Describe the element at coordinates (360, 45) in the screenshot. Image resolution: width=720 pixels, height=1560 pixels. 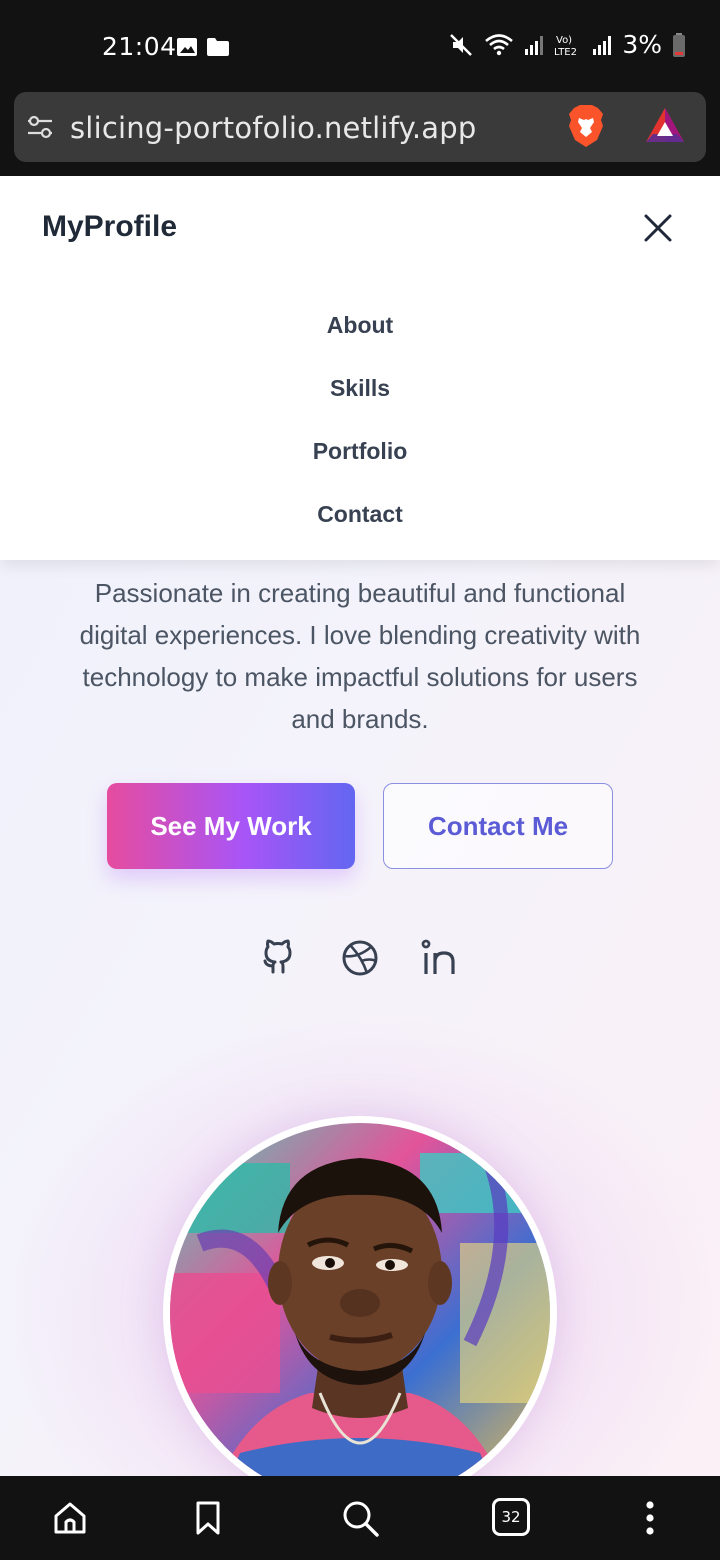
I see `status-bar: 21:04 Vo) LTE2 3%` at that location.